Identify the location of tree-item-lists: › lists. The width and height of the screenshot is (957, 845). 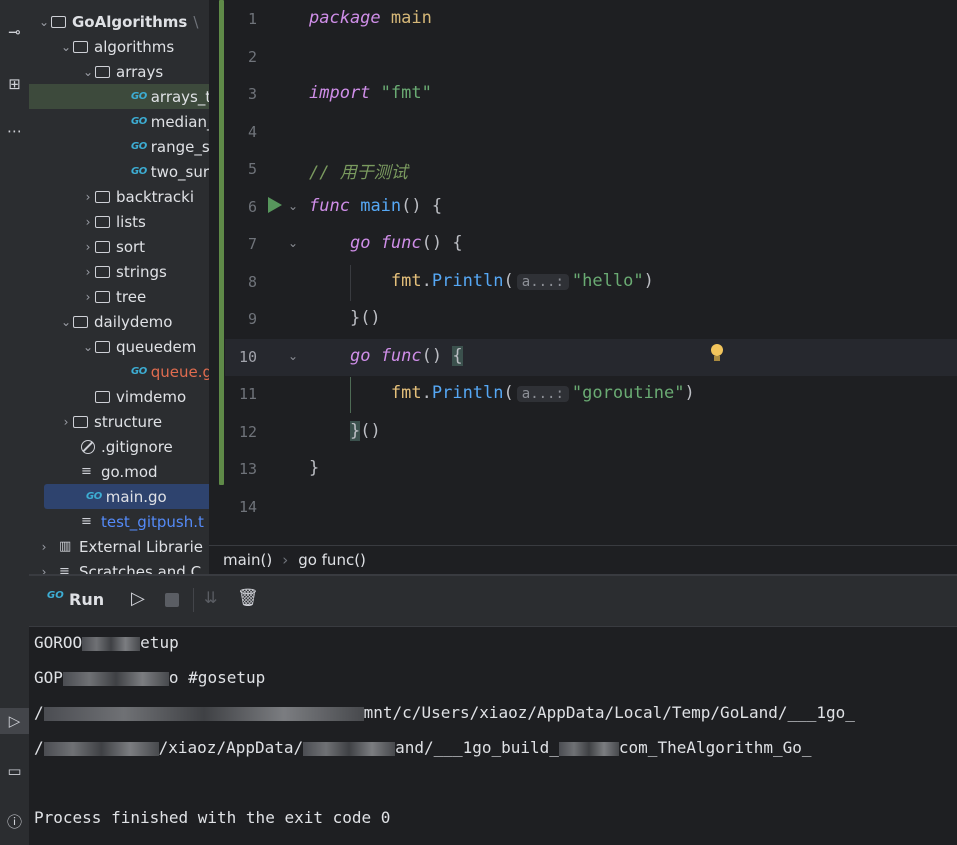
(119, 221).